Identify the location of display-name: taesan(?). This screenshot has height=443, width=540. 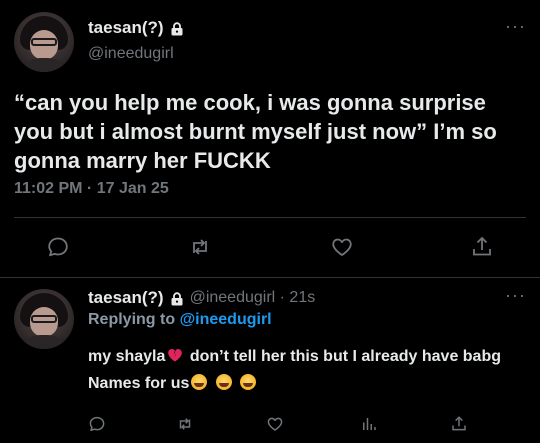
(136, 28).